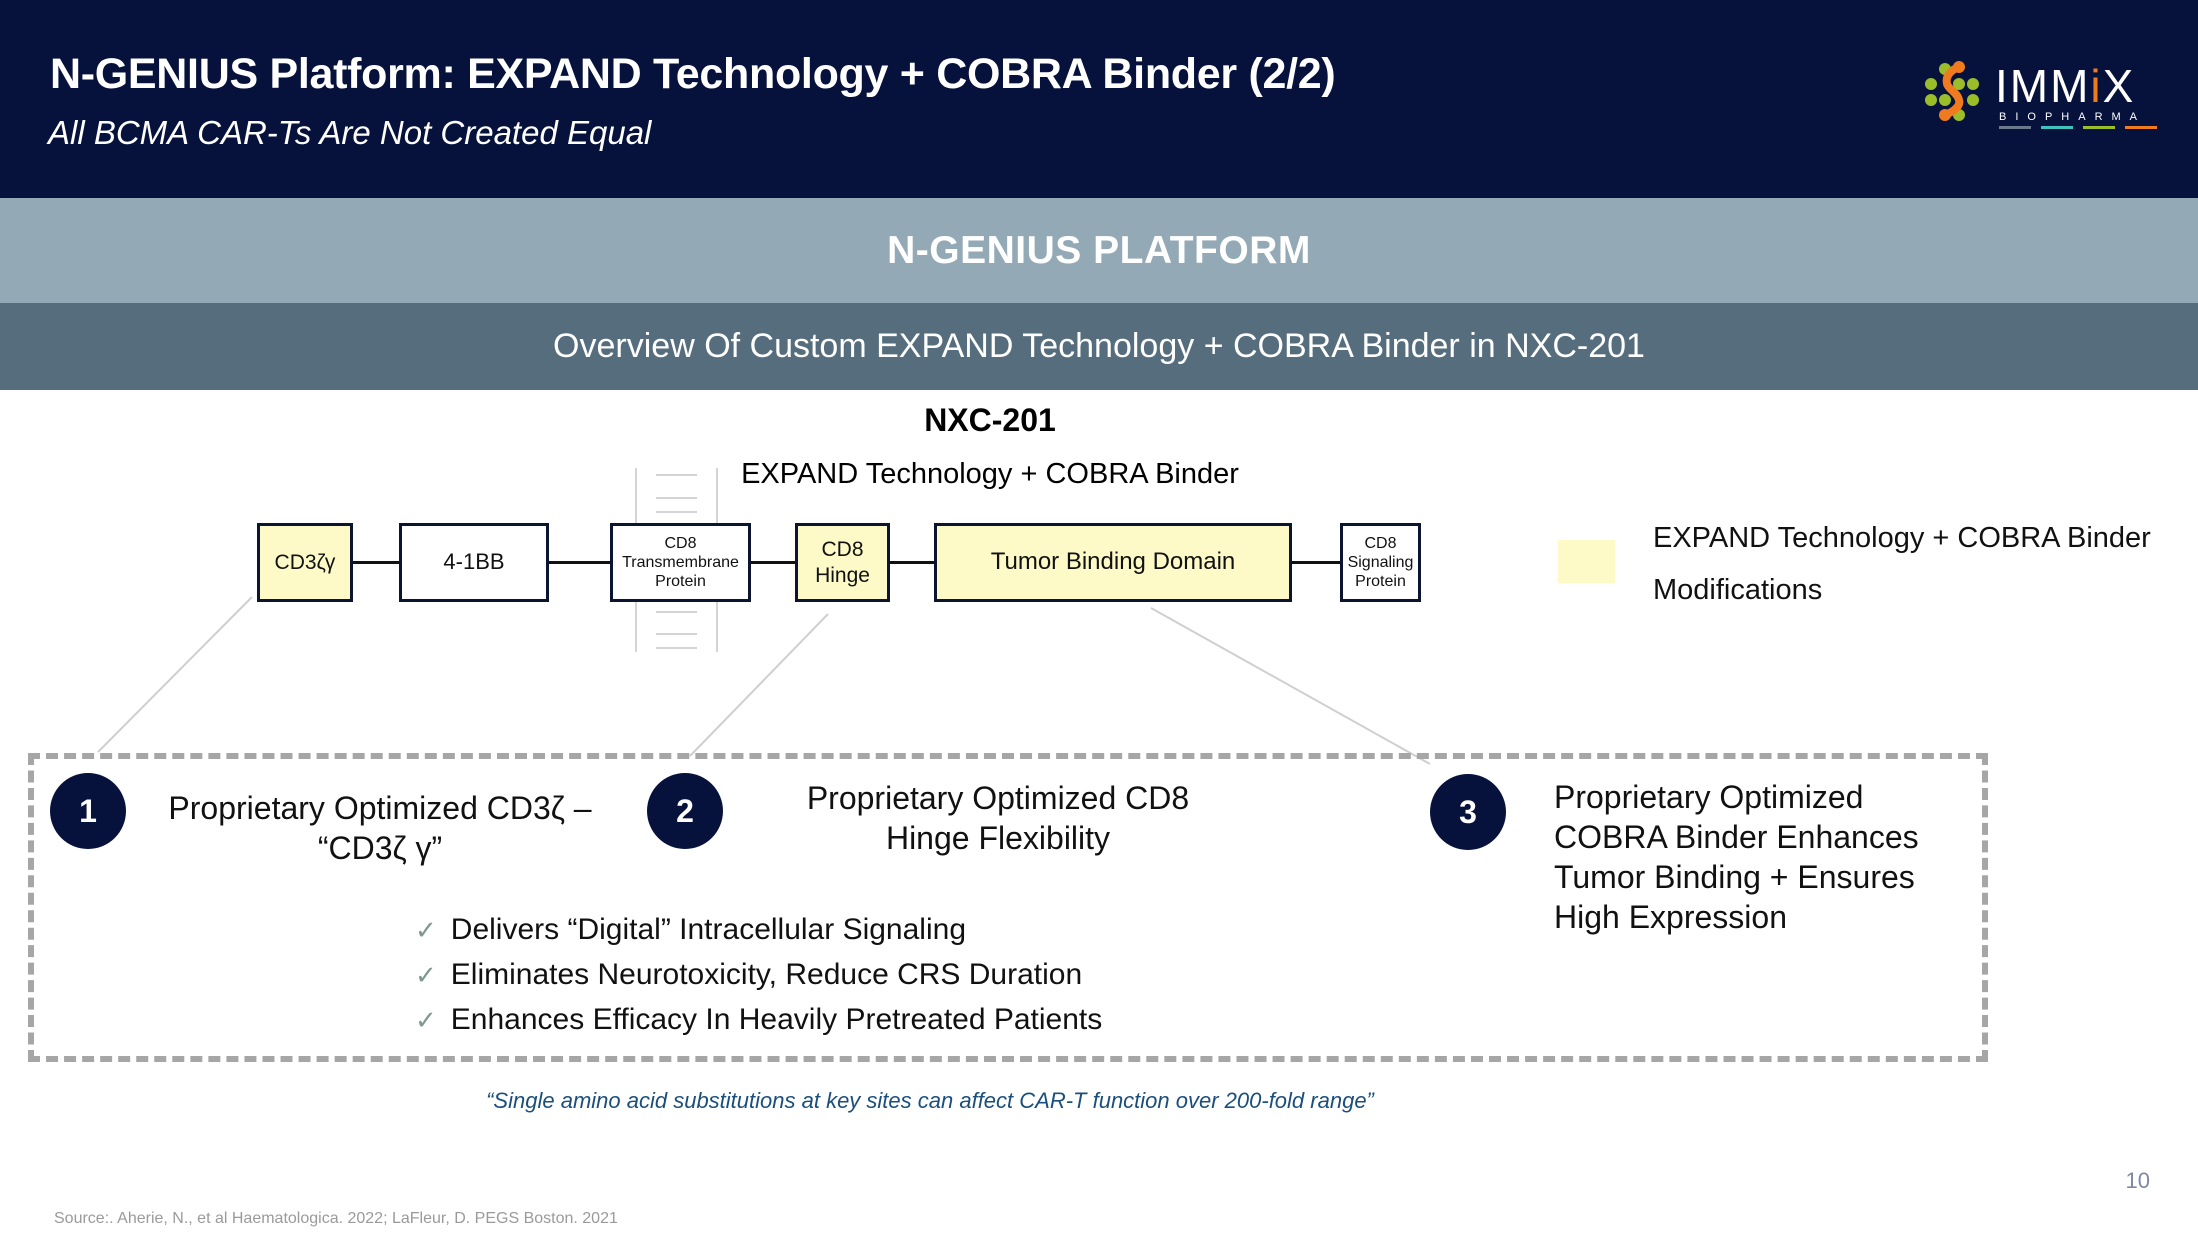 The width and height of the screenshot is (2198, 1236). I want to click on feature-number-badge: 2, so click(685, 811).